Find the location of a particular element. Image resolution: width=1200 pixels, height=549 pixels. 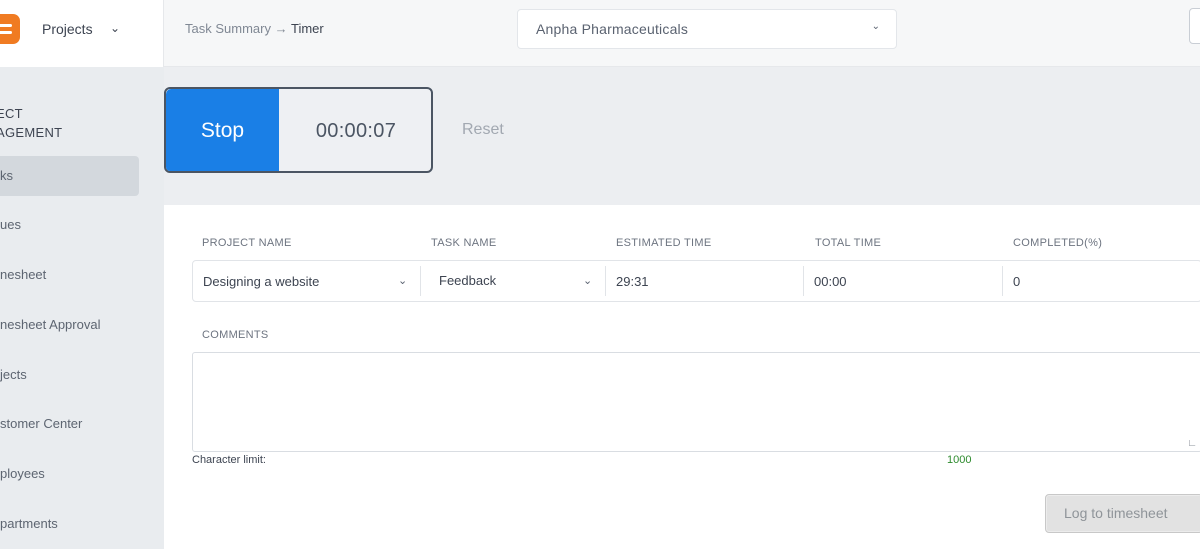

sidebar-item-timesheet: nesheet is located at coordinates (69, 275).